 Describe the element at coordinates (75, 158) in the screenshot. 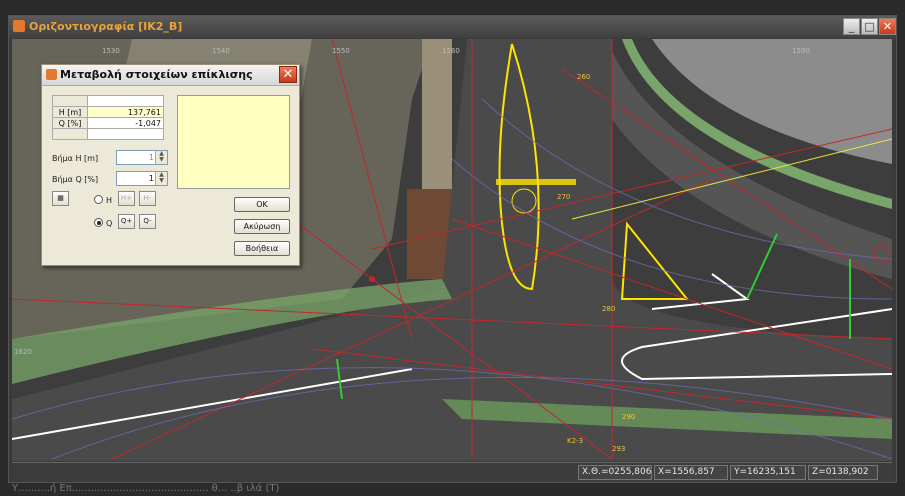

I see `step-h-label: Βήμα H [m]` at that location.